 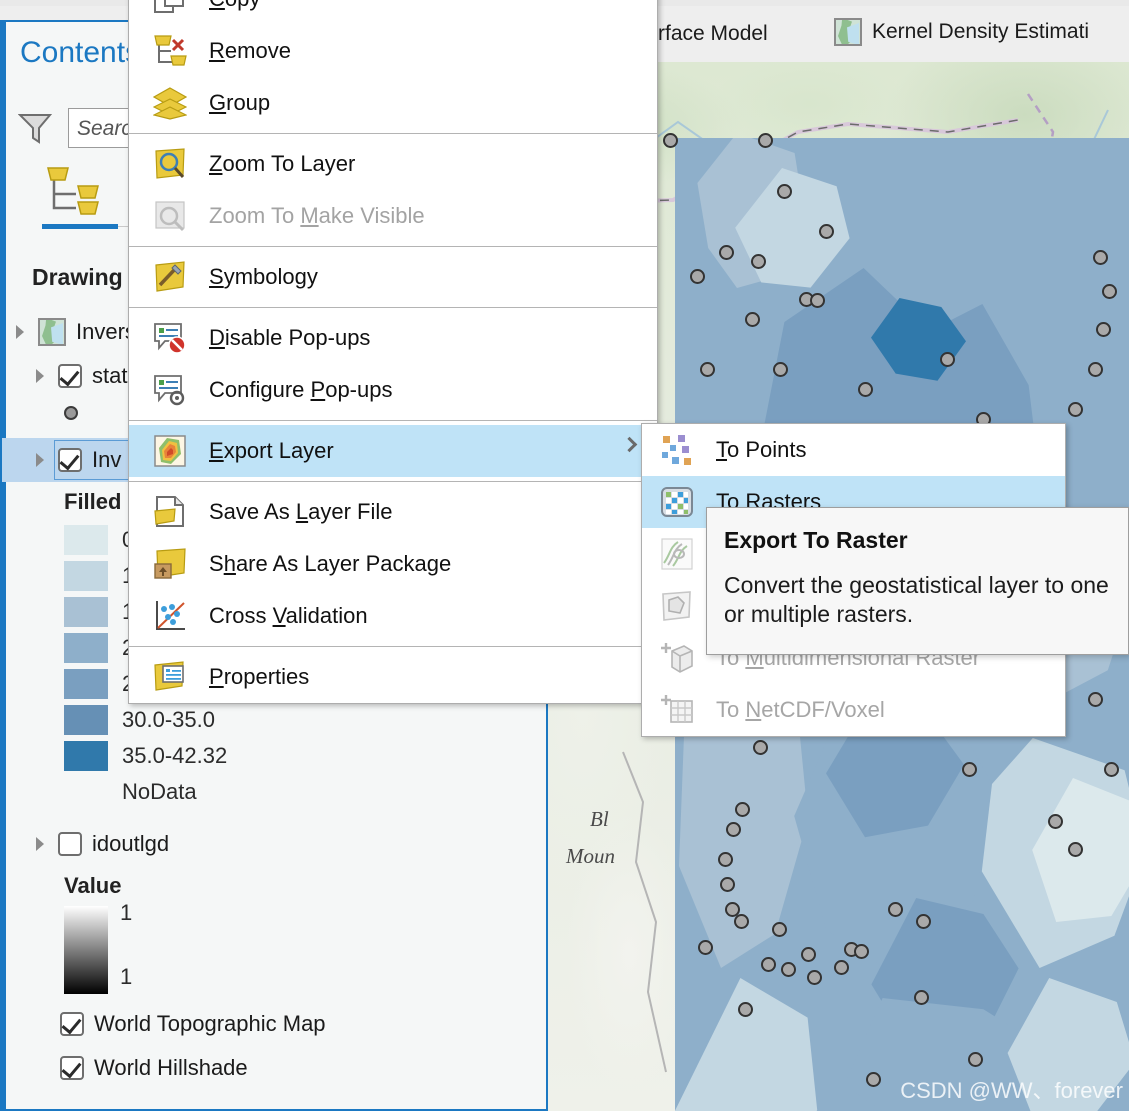 I want to click on legend-label: 30.0-35.0, so click(x=168, y=719).